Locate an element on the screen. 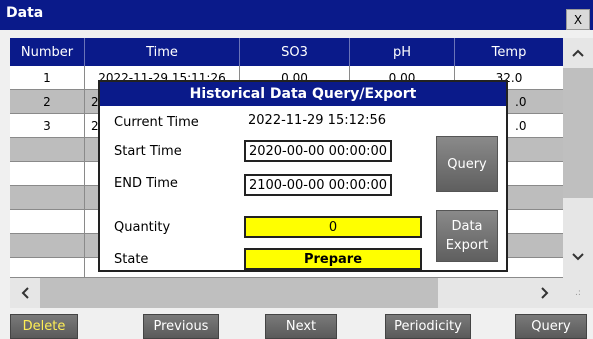 This screenshot has width=593, height=339. periodicity-button: Periodicity is located at coordinates (428, 326).